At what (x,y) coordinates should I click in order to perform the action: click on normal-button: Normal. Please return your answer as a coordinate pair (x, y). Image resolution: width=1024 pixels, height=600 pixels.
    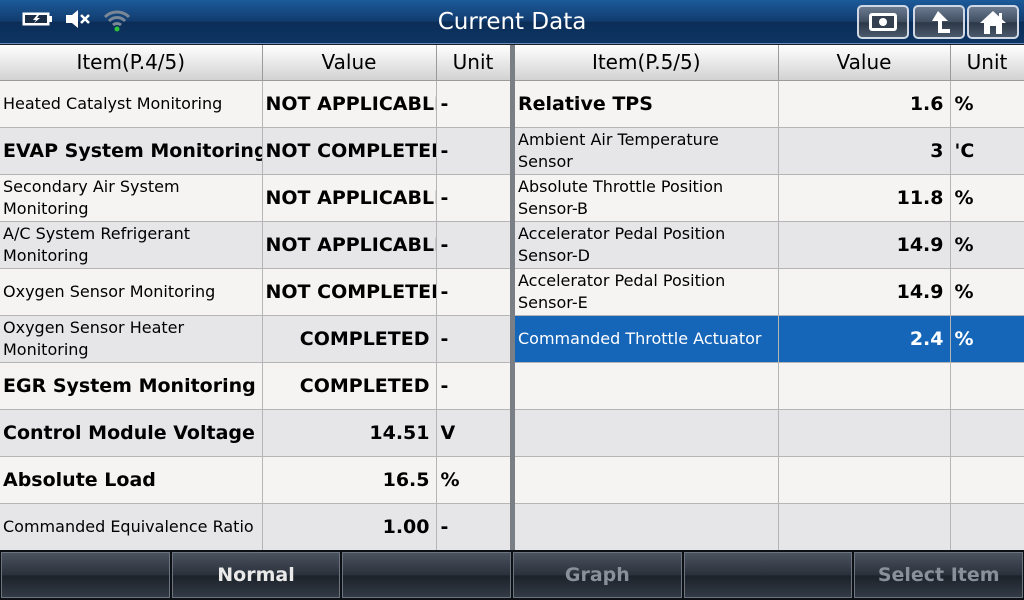
    Looking at the image, I should click on (256, 575).